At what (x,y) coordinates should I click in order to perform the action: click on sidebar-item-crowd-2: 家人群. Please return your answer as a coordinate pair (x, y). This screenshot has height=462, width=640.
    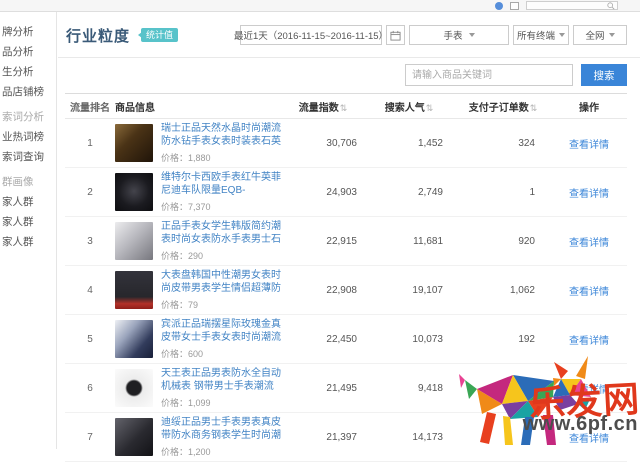
    Looking at the image, I should click on (28, 222).